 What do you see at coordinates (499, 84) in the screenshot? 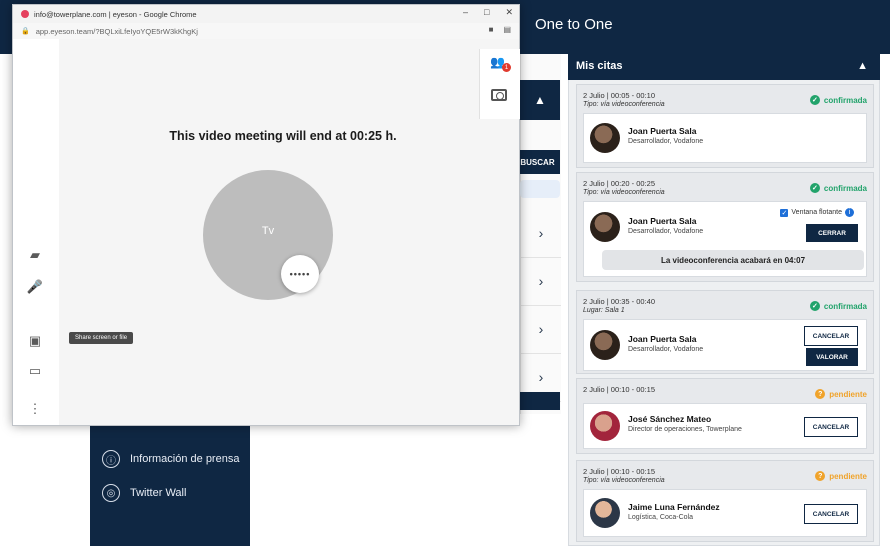
I see `meeting-side-tools: 👥 1` at bounding box center [499, 84].